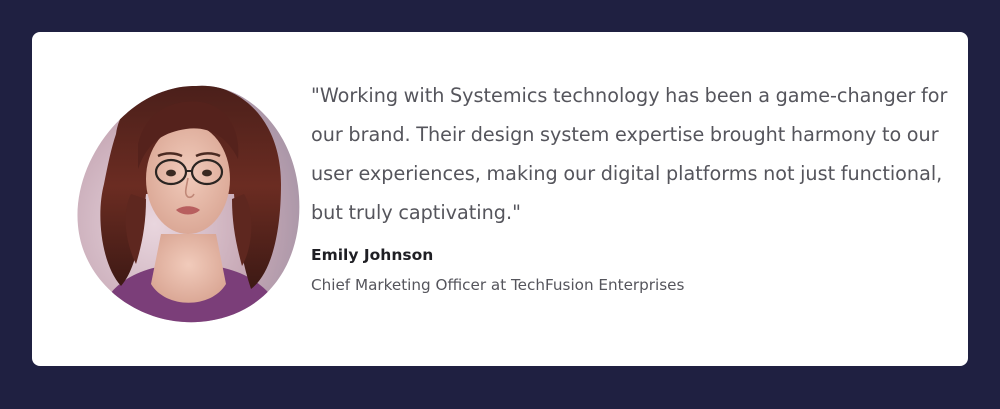 The width and height of the screenshot is (1000, 409). I want to click on author-name: Emily Johnson, so click(372, 255).